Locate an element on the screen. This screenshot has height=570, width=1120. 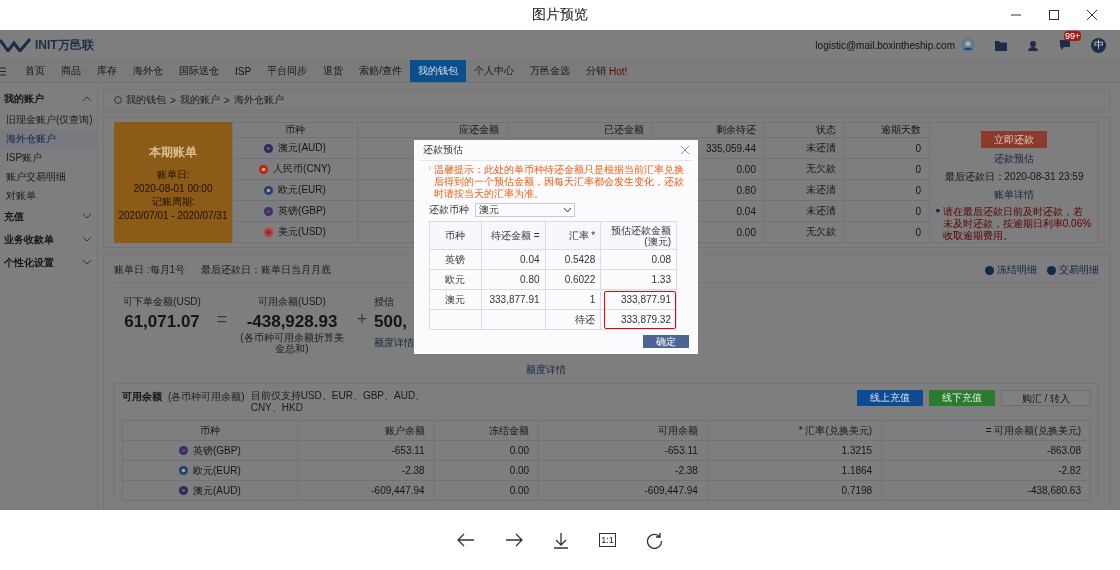
table-cell: 1.1864 is located at coordinates (857, 470).